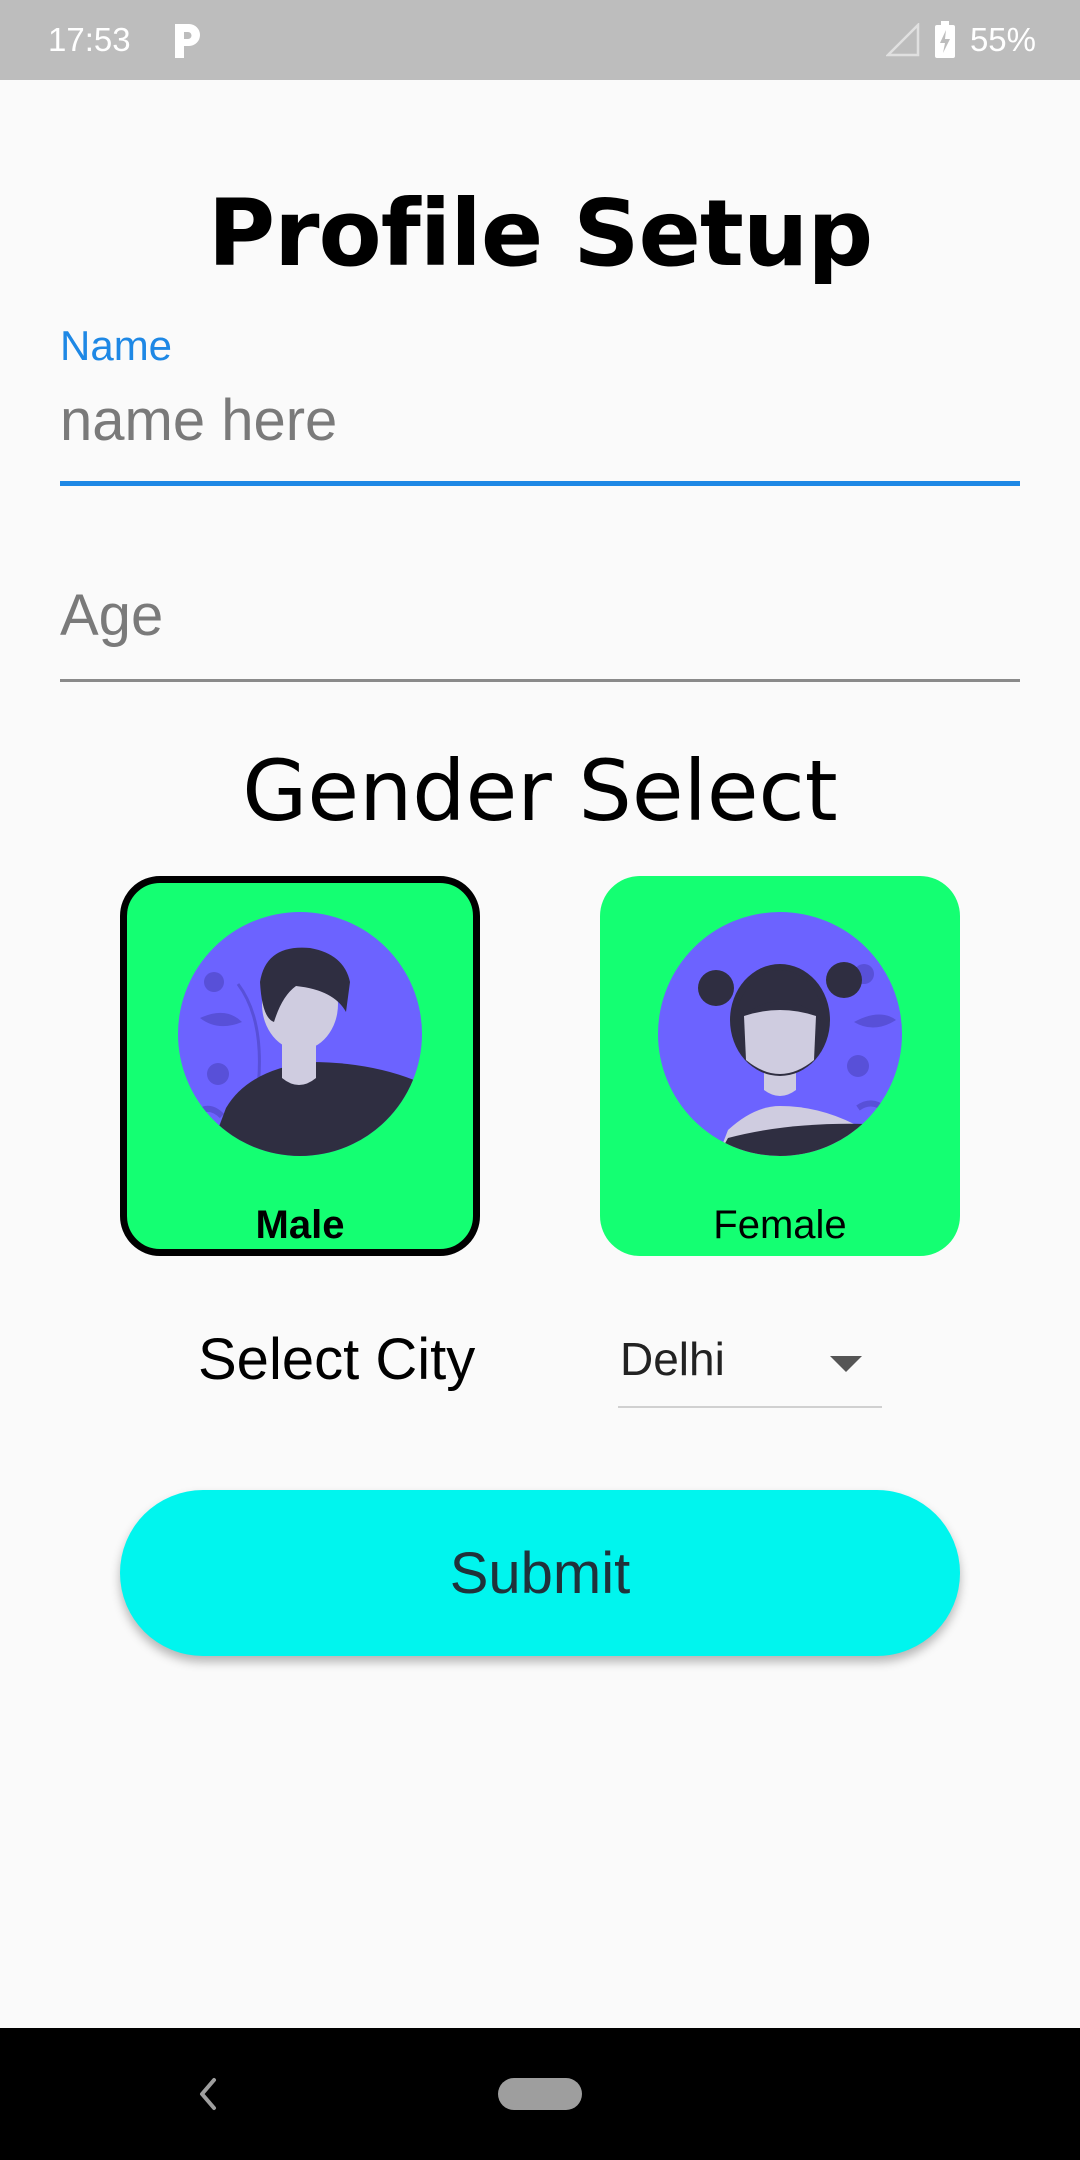 Image resolution: width=1080 pixels, height=2160 pixels. Describe the element at coordinates (208, 2094) in the screenshot. I see `back-icon` at that location.